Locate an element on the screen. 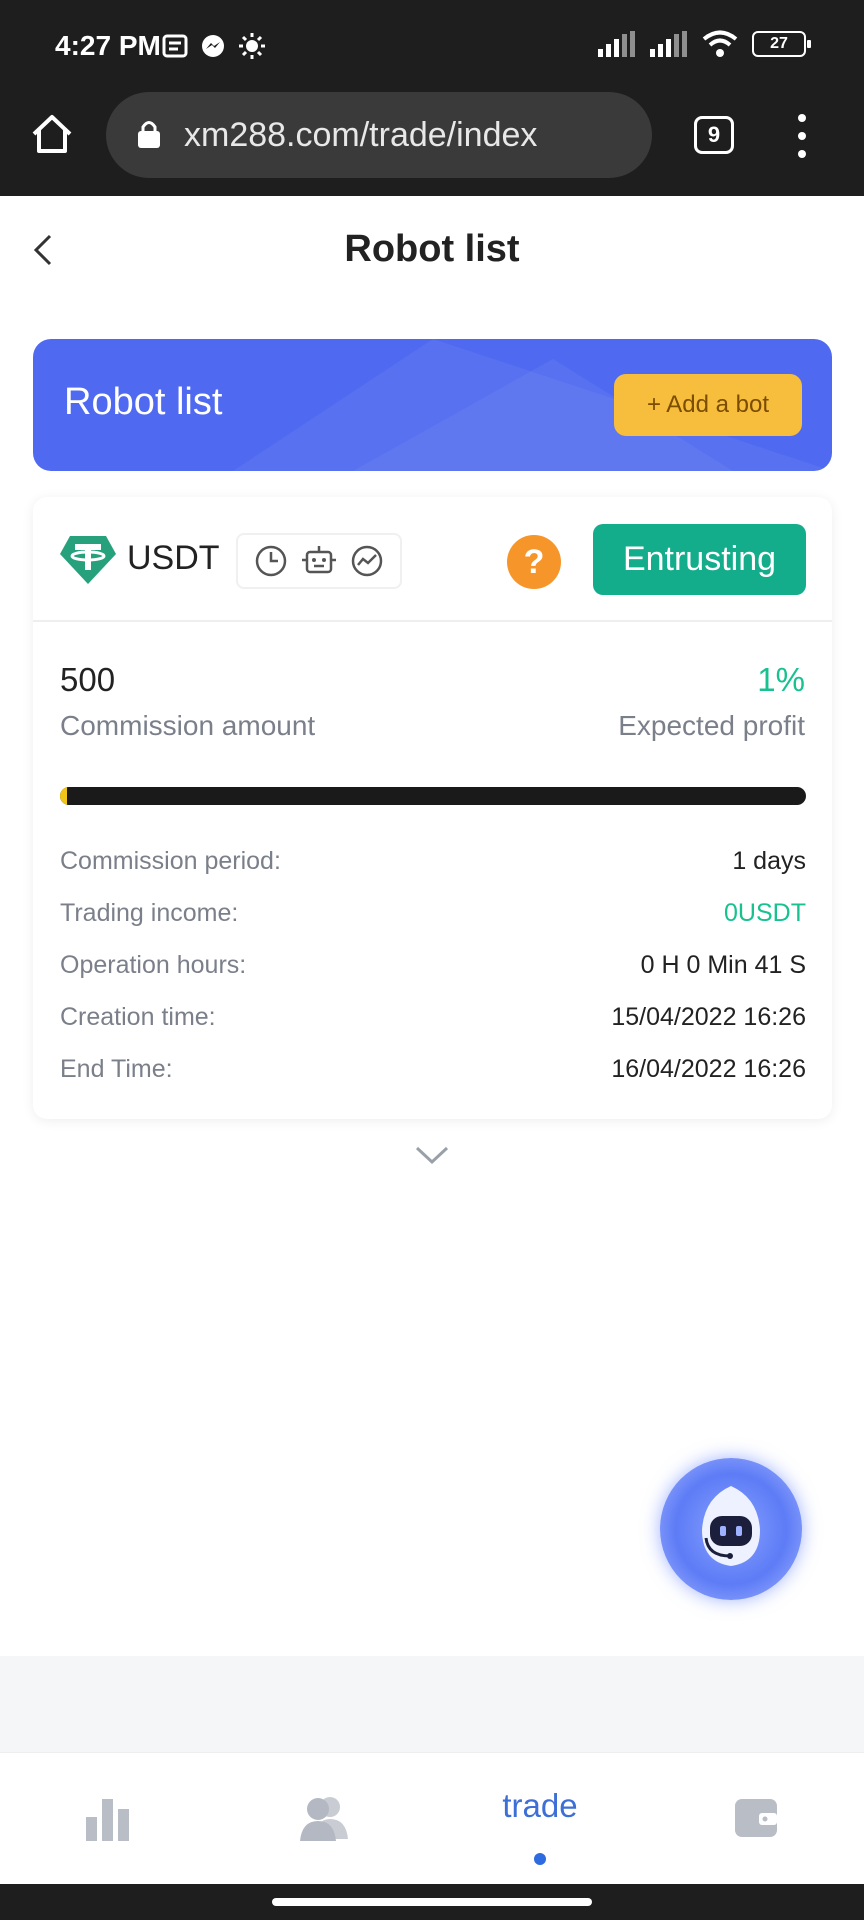 This screenshot has width=864, height=1920. home-icon is located at coordinates (52, 134).